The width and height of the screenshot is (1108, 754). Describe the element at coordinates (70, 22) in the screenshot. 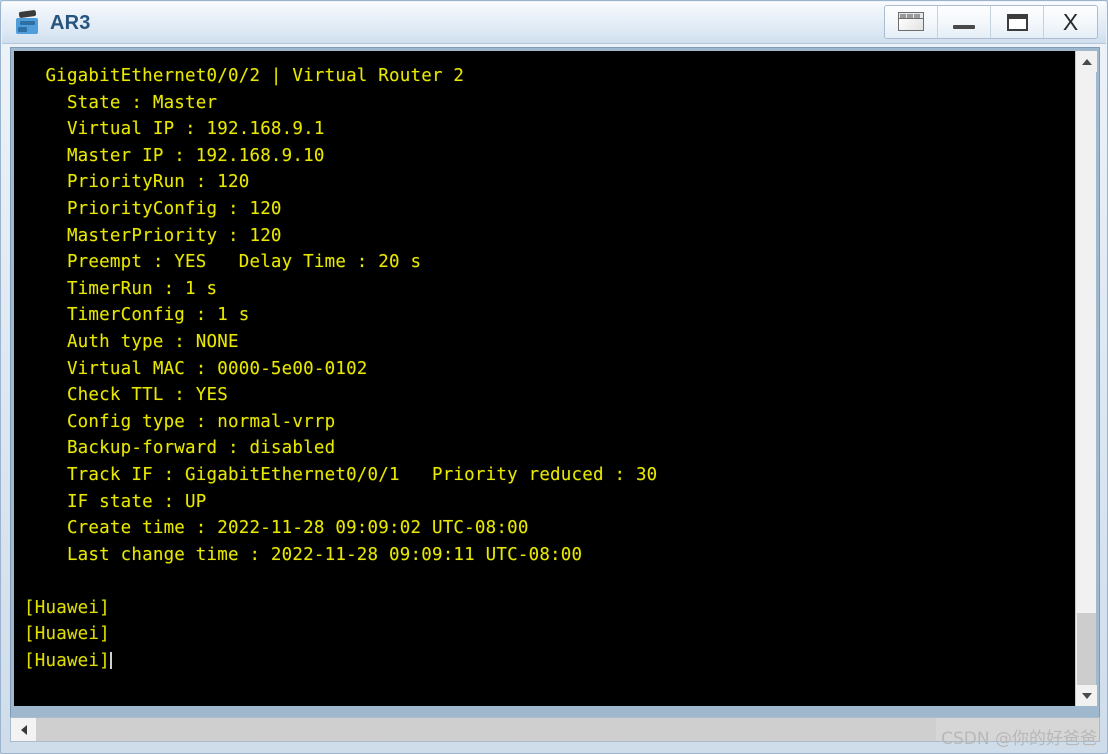

I see `window-title: AR3` at that location.